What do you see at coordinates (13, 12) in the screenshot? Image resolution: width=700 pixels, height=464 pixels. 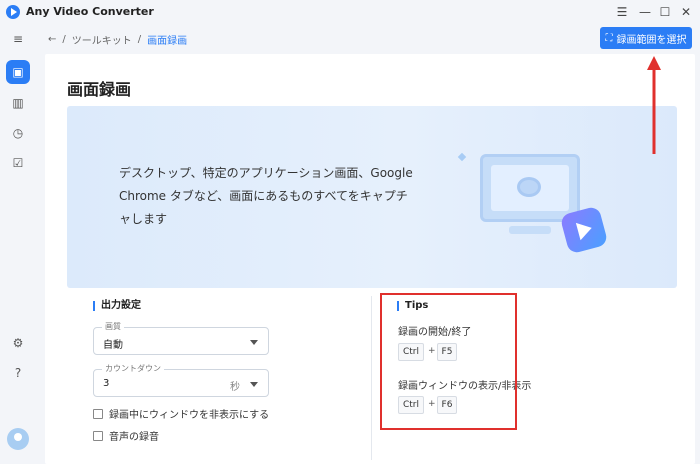 I see `app-logo-icon` at bounding box center [13, 12].